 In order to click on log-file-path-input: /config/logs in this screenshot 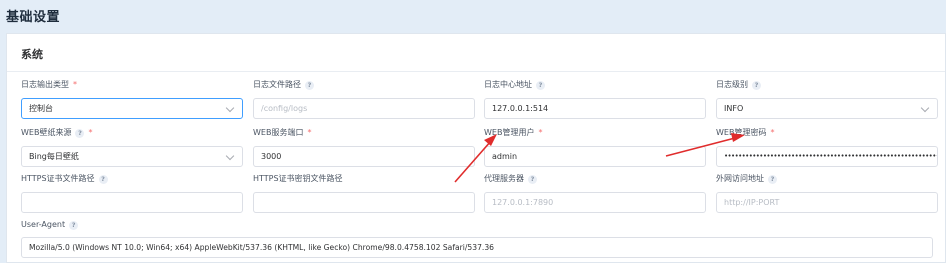, I will do `click(364, 108)`.